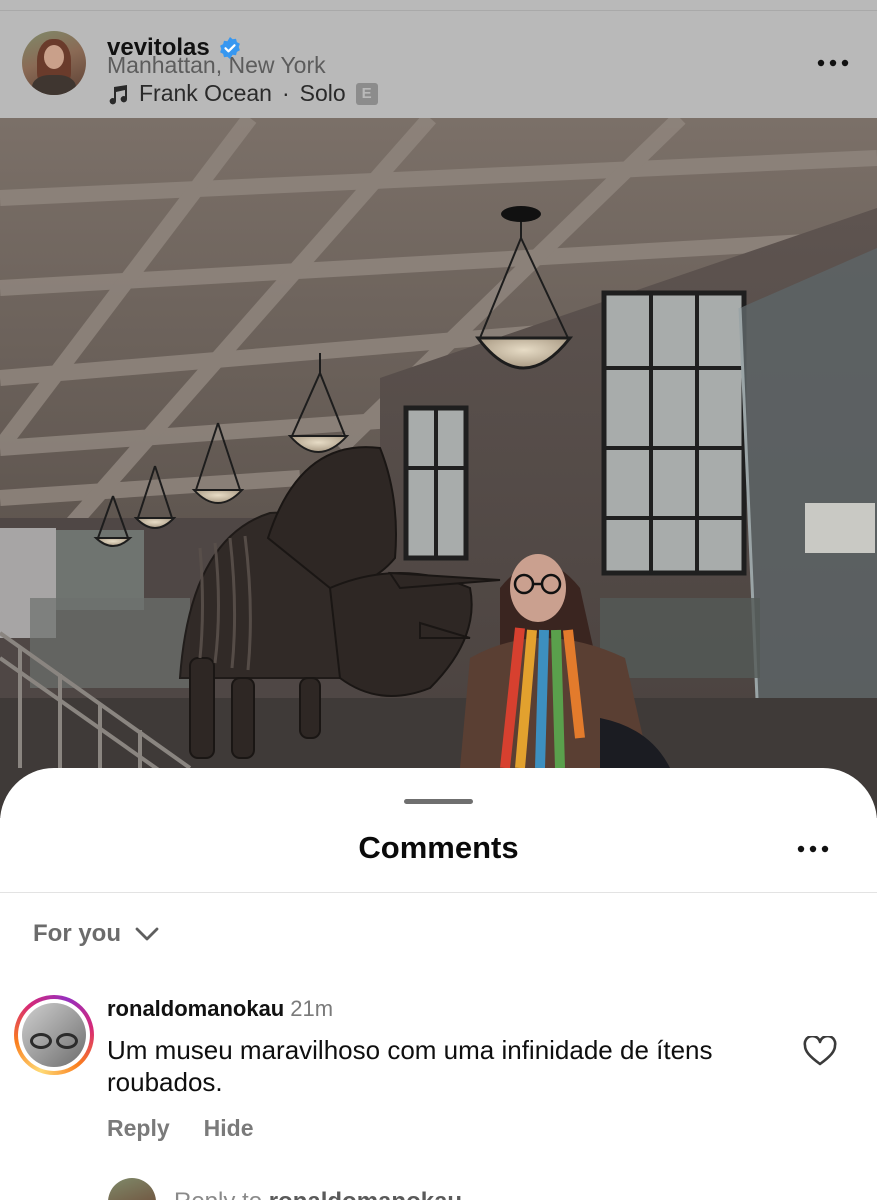 The width and height of the screenshot is (877, 1200). What do you see at coordinates (438, 801) in the screenshot?
I see `sheet-drag-handle` at bounding box center [438, 801].